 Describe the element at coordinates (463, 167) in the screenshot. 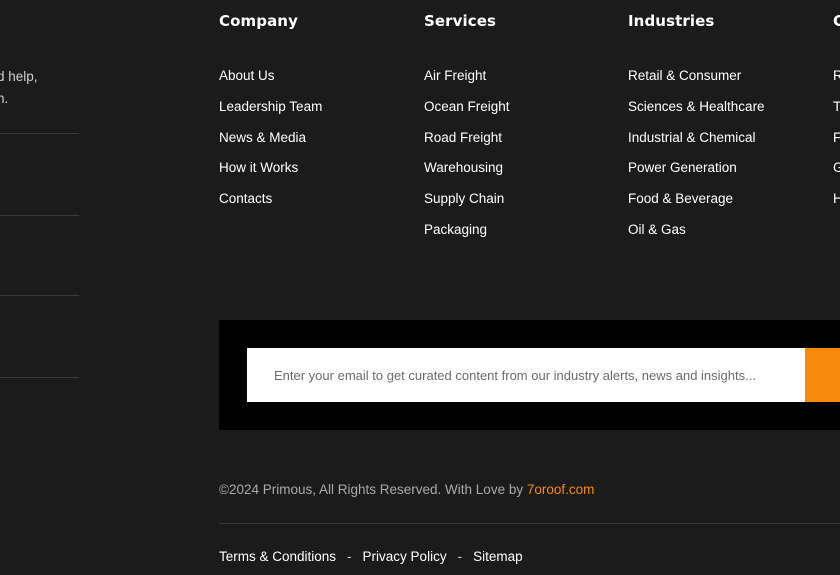

I see `link-warehousing: Warehousing` at that location.